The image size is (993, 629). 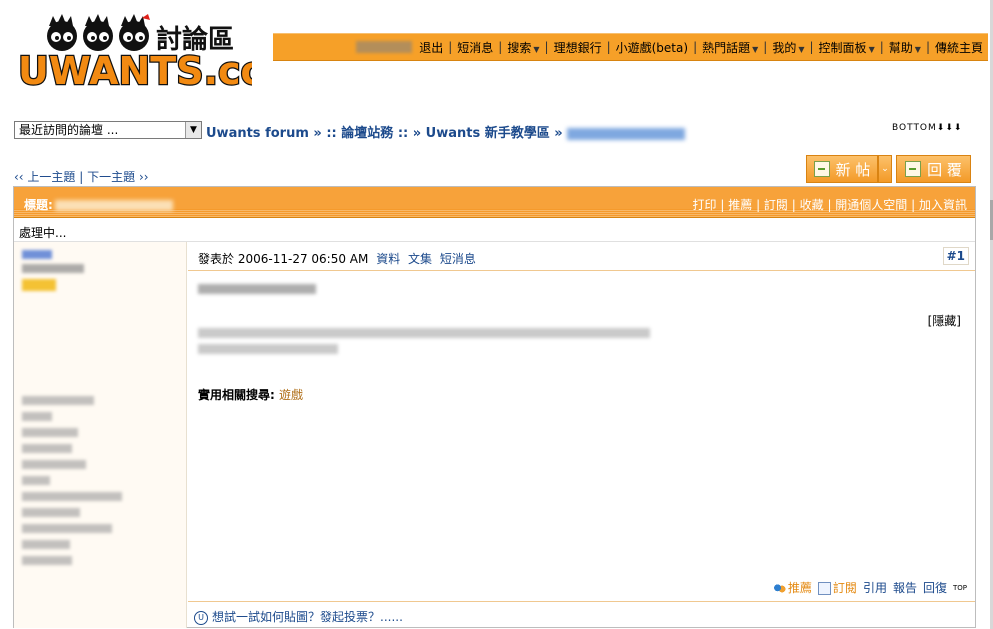 What do you see at coordinates (927, 128) in the screenshot?
I see `bottom-link: BOTTOM⬇⬇⬇` at bounding box center [927, 128].